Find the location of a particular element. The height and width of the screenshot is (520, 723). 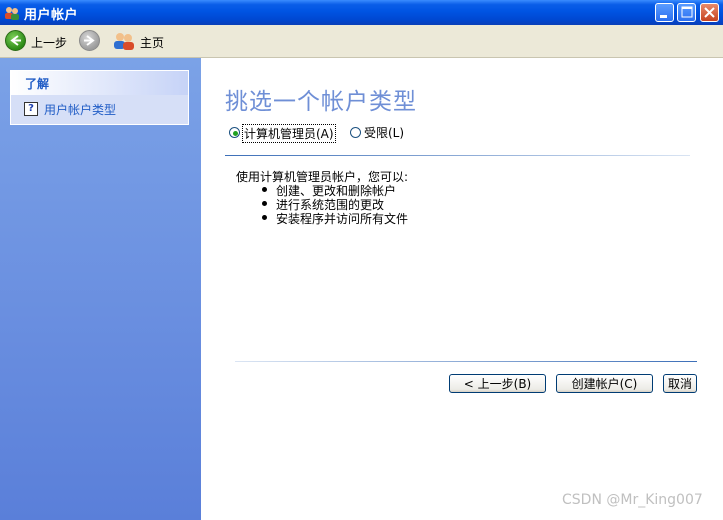

admin-radio is located at coordinates (234, 132).